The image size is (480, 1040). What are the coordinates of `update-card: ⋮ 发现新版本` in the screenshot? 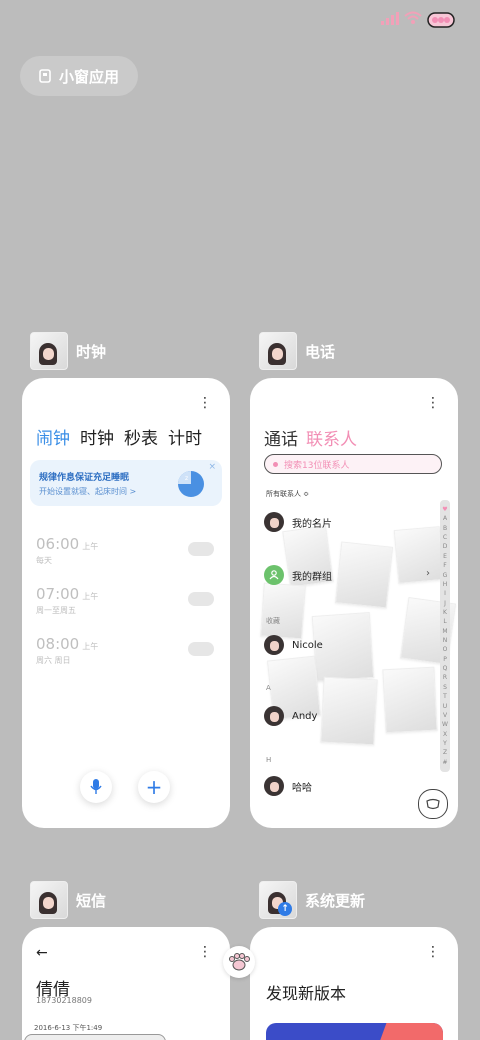 It's located at (354, 983).